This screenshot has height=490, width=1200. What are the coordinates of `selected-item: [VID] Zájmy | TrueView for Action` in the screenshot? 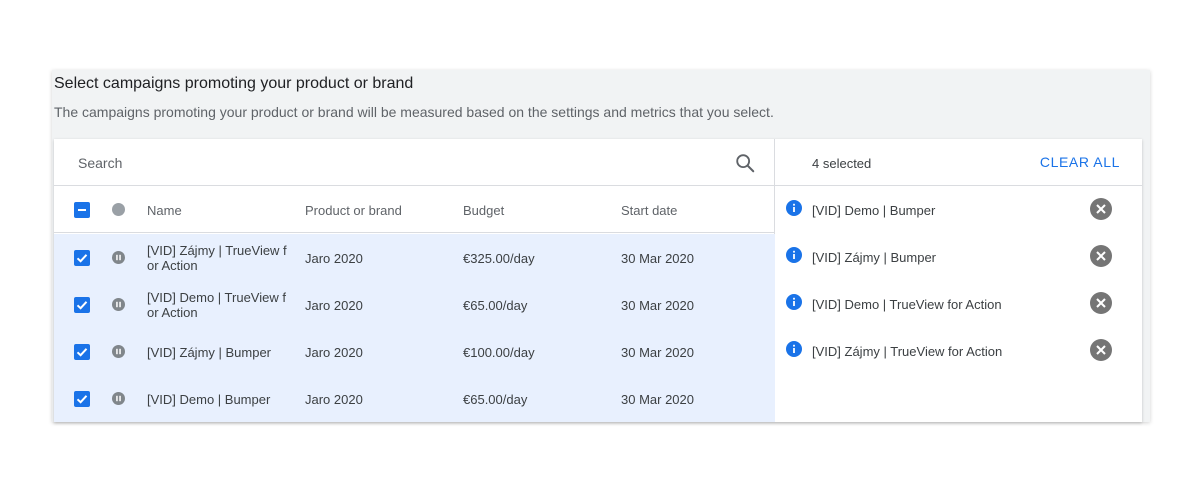 It's located at (958, 350).